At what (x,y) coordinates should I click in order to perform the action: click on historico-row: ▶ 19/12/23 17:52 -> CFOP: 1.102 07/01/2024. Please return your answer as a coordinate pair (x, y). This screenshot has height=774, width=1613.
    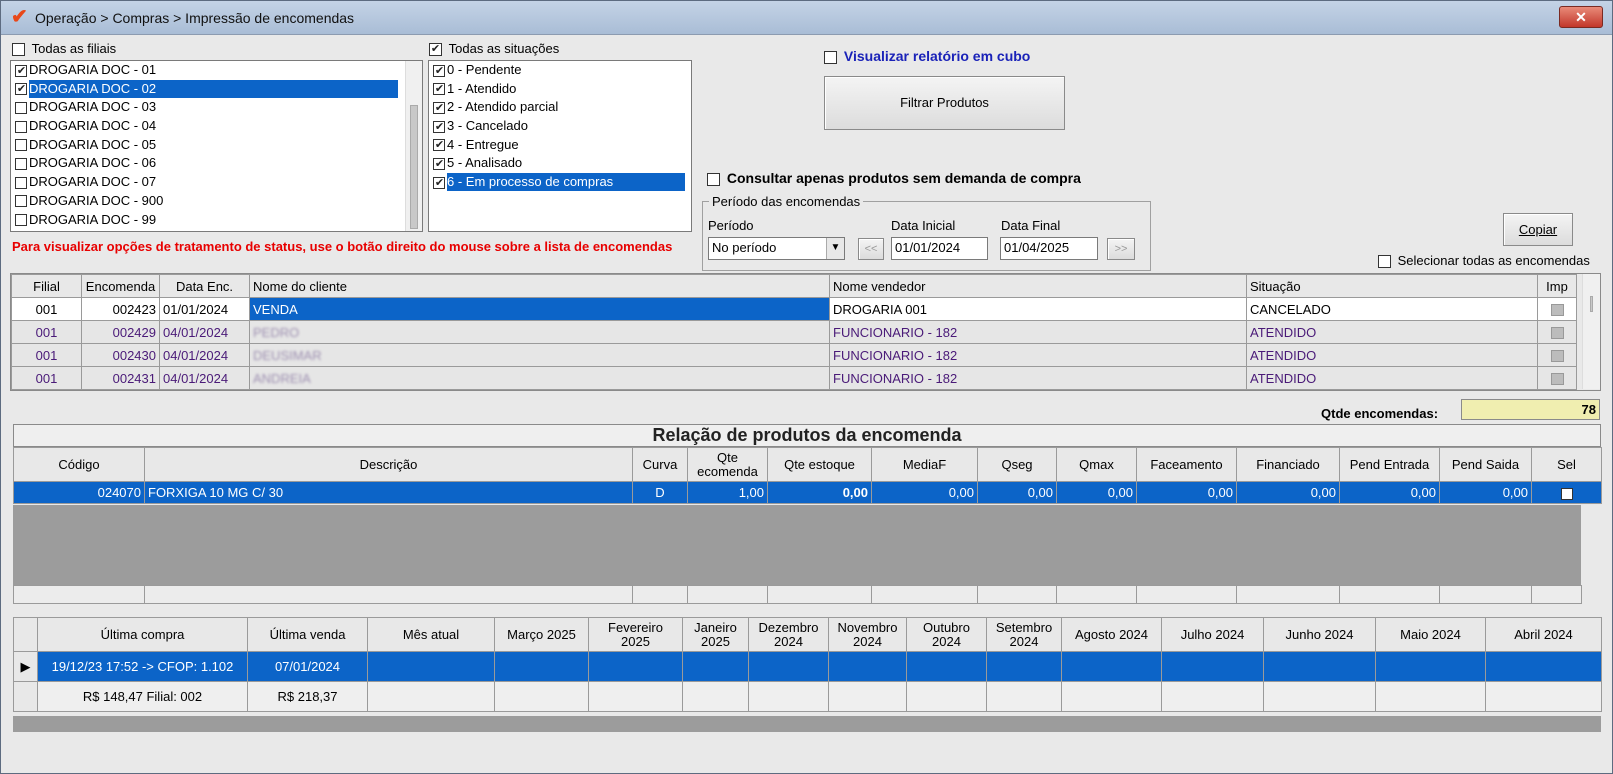
    Looking at the image, I should click on (807, 666).